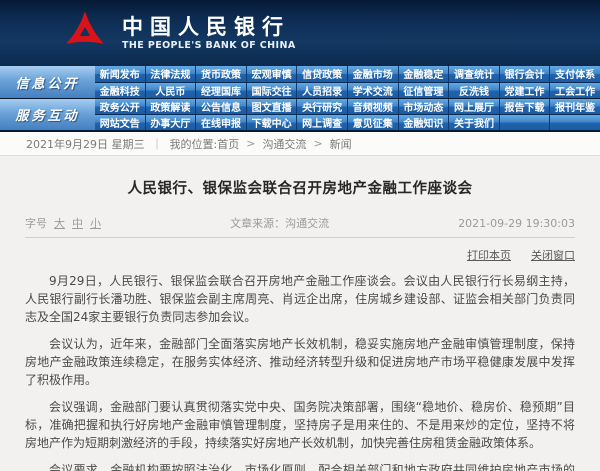  What do you see at coordinates (59, 223) in the screenshot?
I see `font-size-large-link: 大` at bounding box center [59, 223].